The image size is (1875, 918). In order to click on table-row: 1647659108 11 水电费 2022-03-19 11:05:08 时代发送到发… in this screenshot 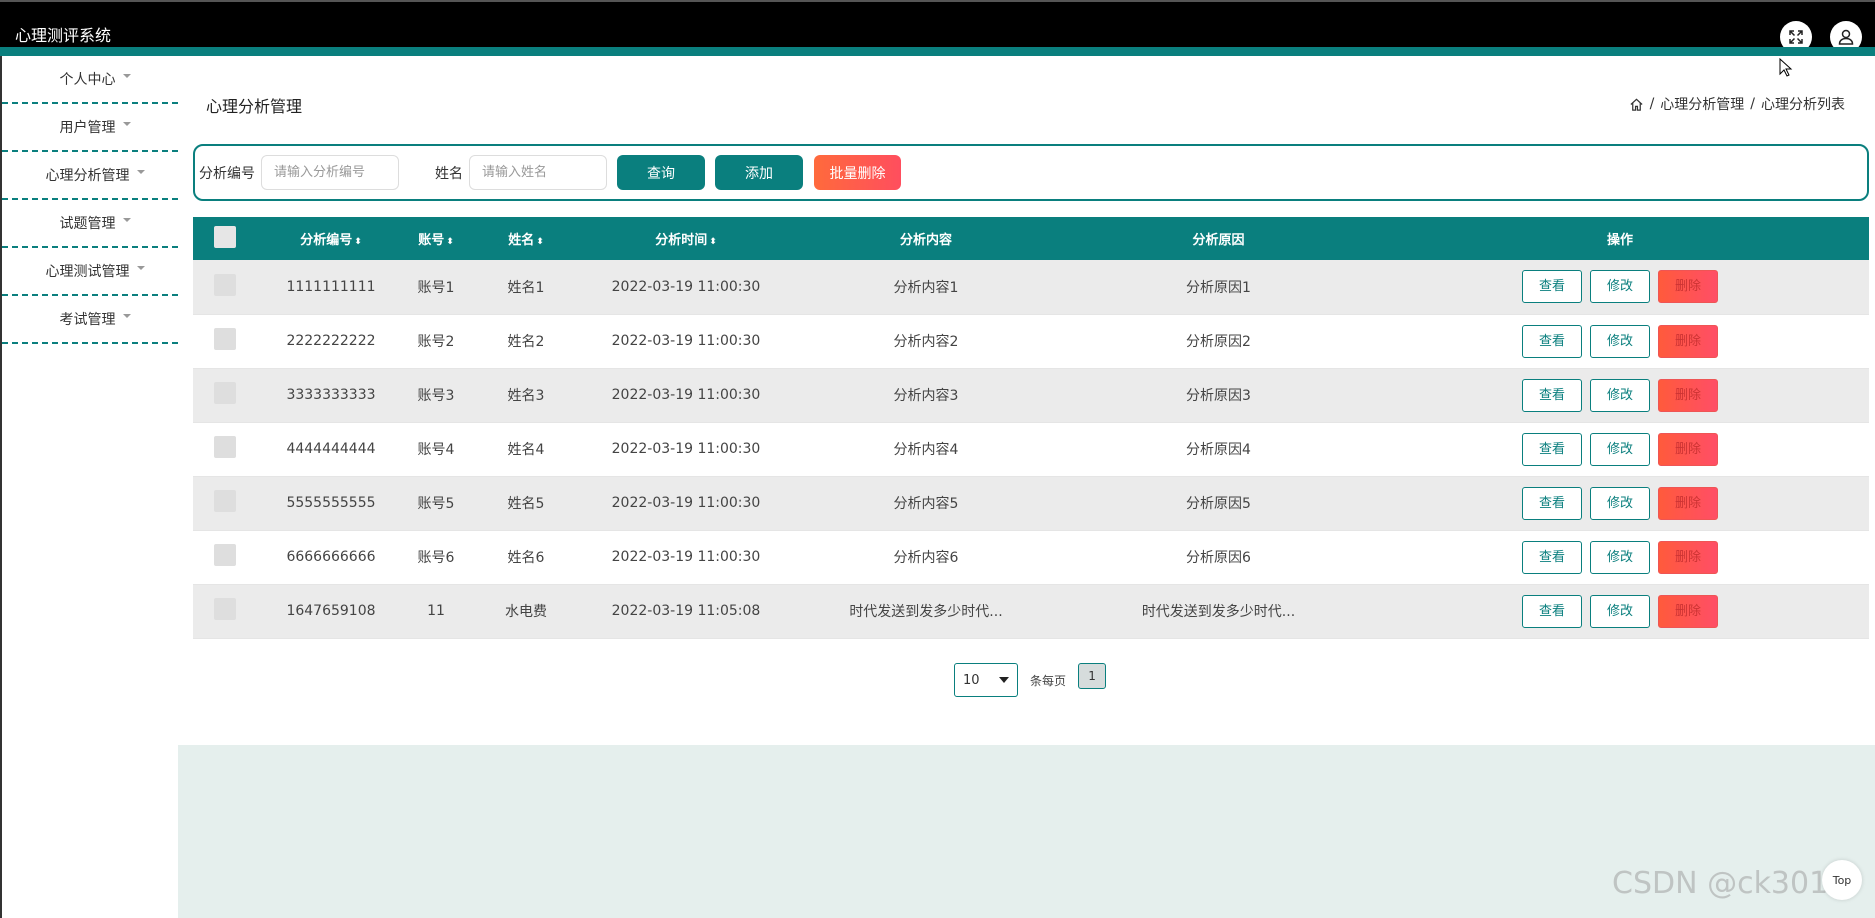, I will do `click(1031, 611)`.